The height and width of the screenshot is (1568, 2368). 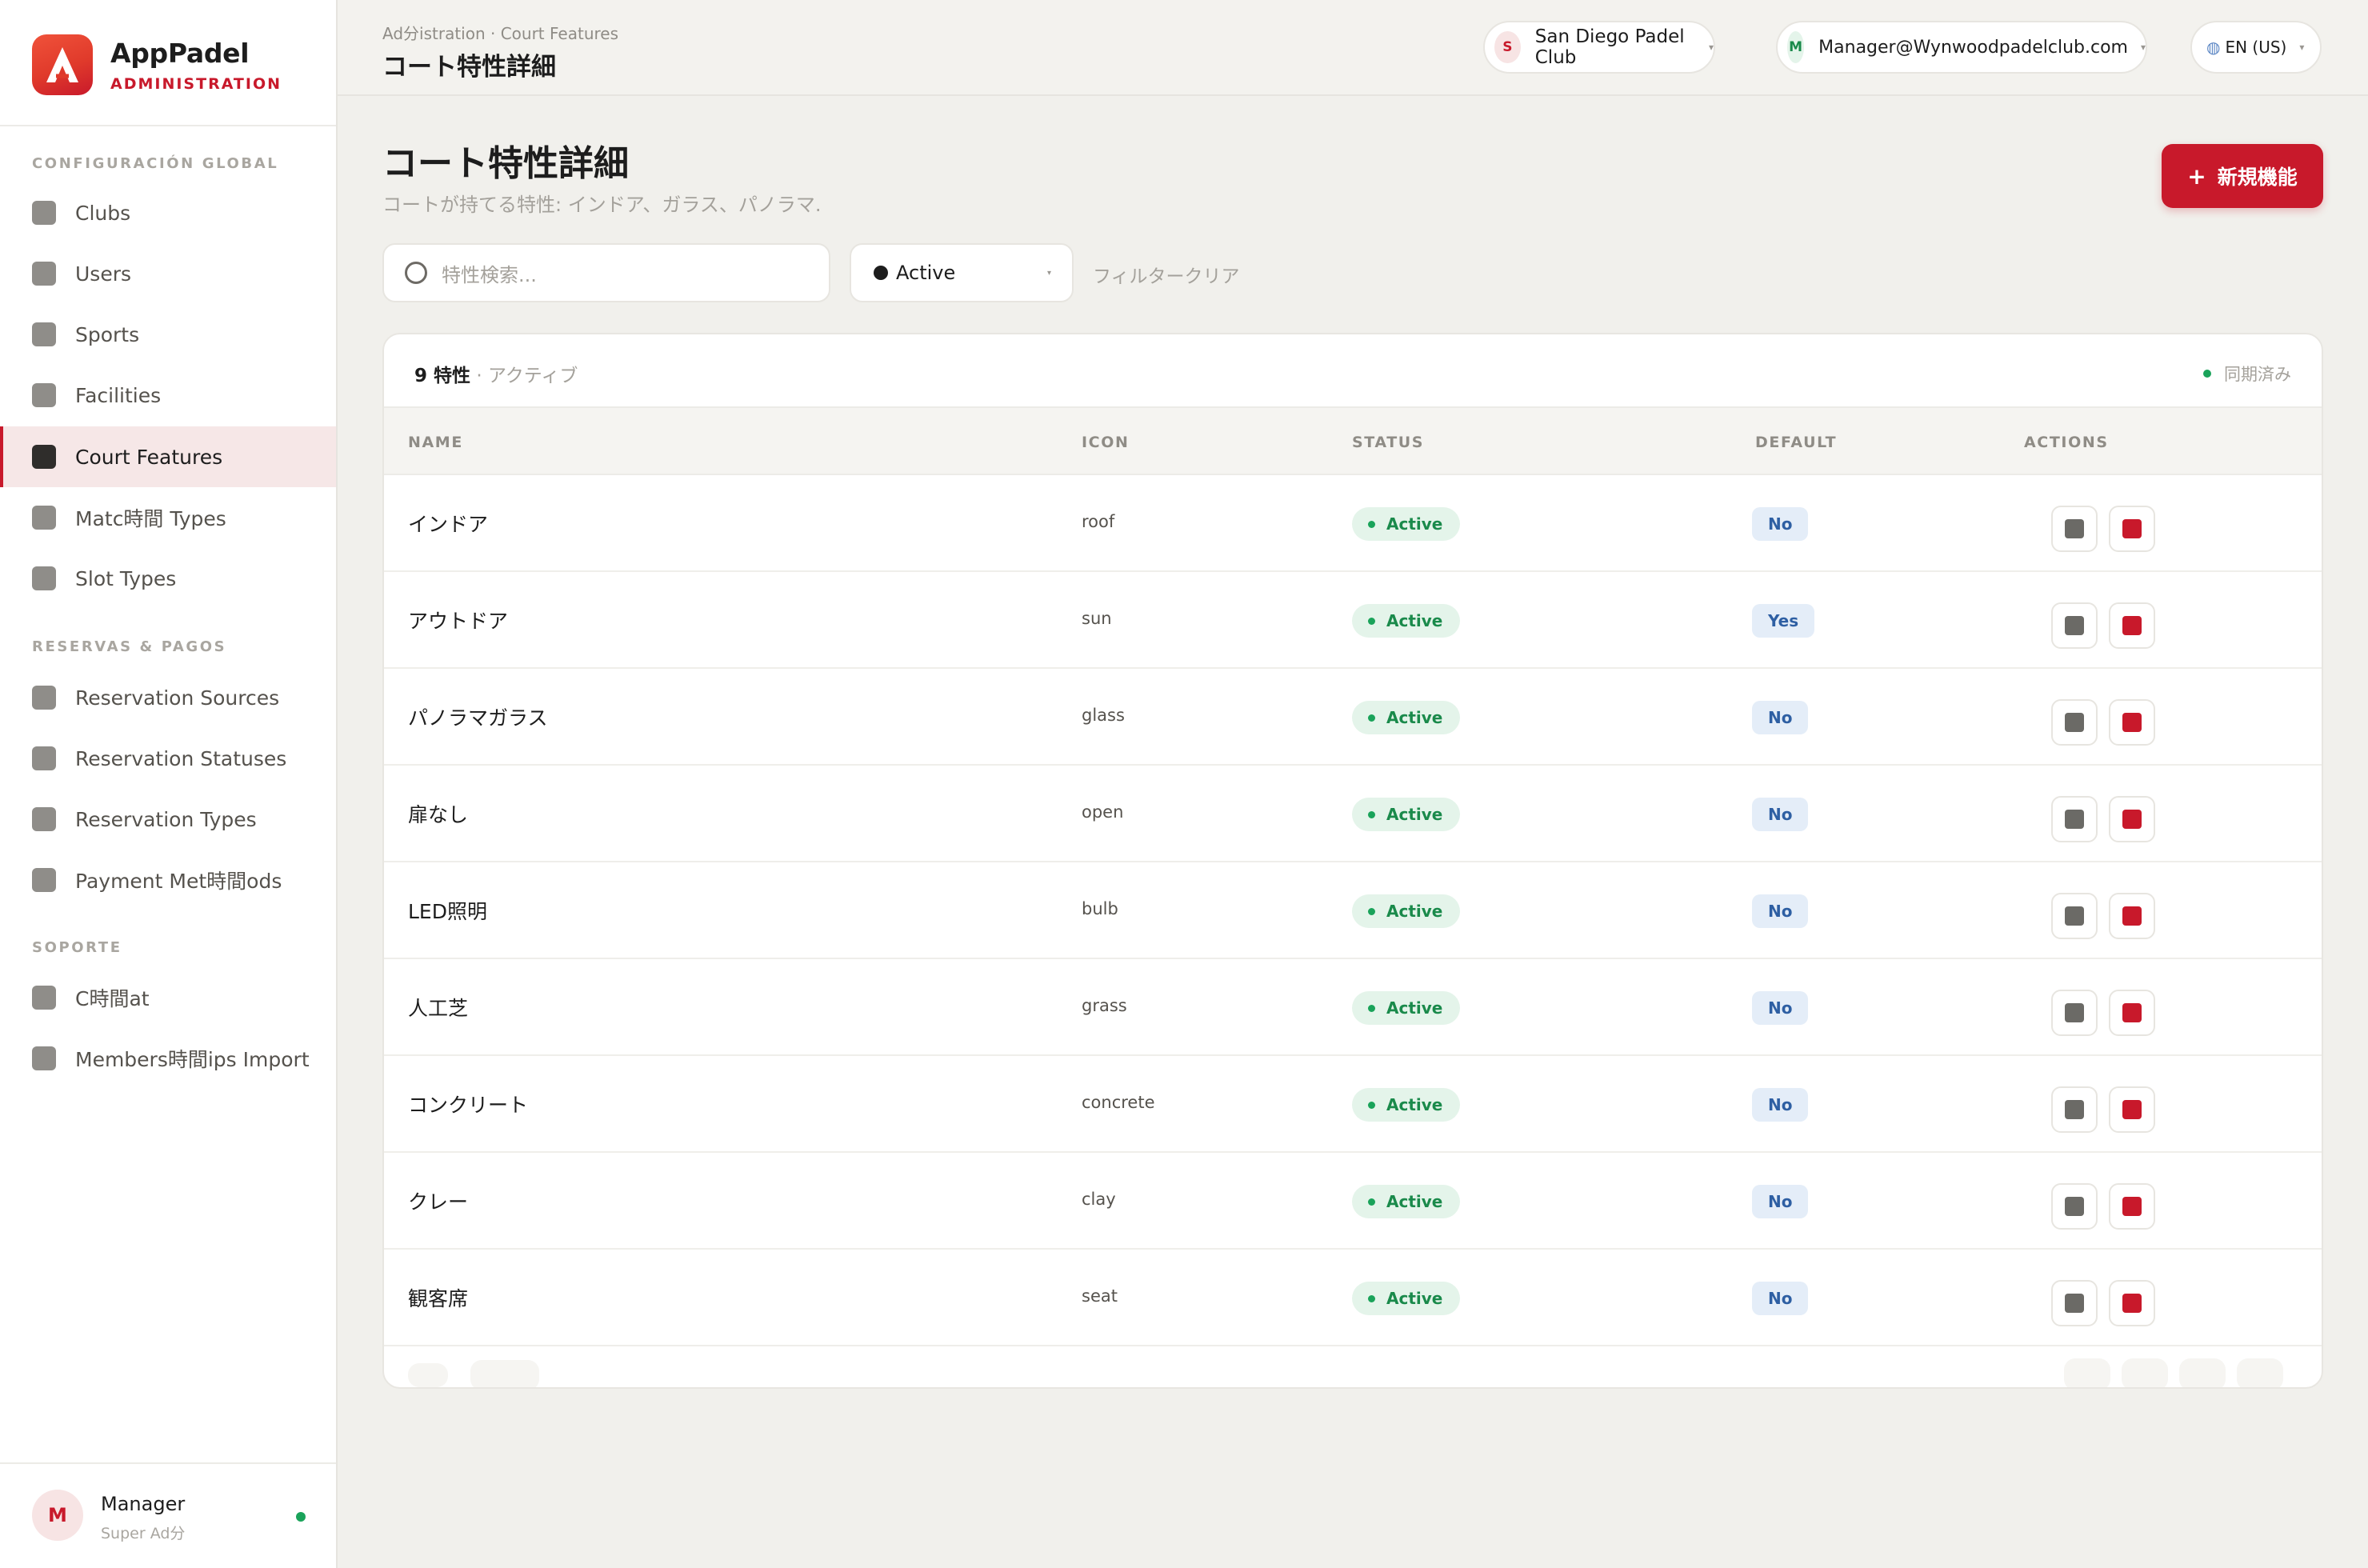 I want to click on sidebar-item-memberships-import: Members時間ips Import, so click(x=168, y=1058).